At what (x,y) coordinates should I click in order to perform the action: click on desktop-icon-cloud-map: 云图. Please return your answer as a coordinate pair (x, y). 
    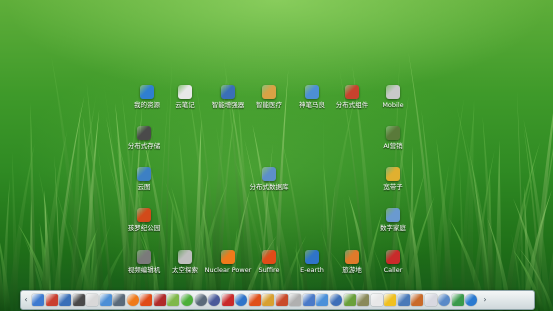
    Looking at the image, I should click on (144, 179).